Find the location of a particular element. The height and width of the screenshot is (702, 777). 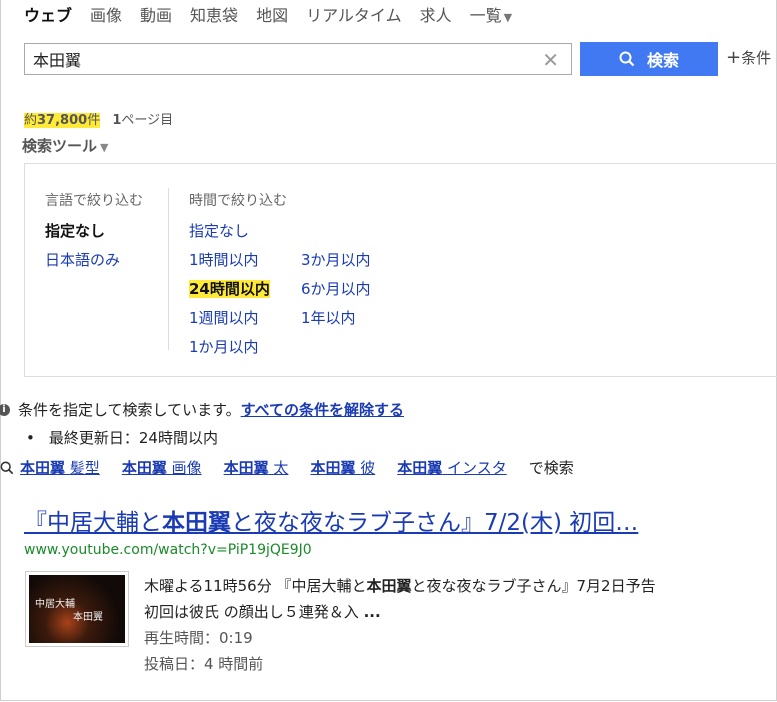

count-highlight: 約37,800件 is located at coordinates (62, 120).